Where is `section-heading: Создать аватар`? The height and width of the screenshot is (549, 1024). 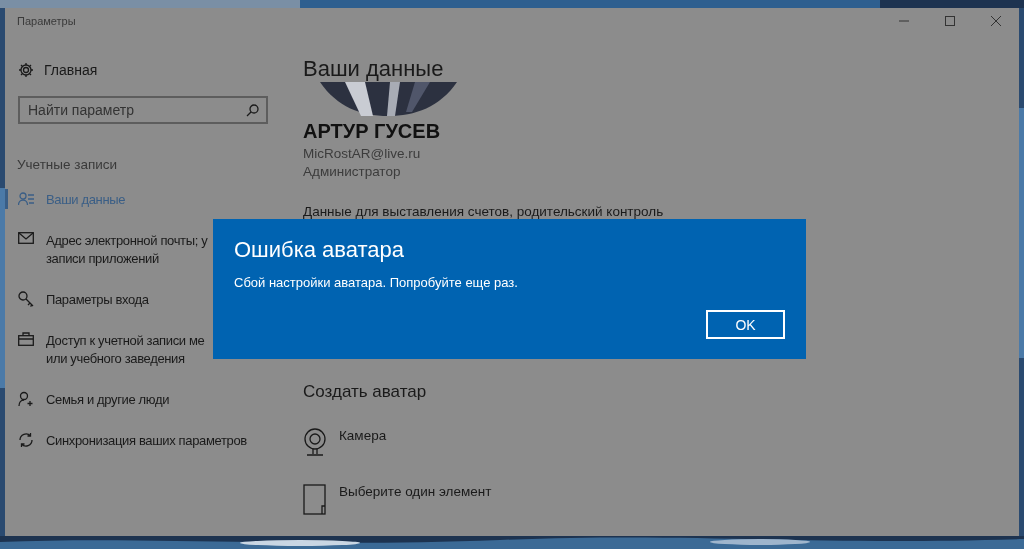
section-heading: Создать аватар is located at coordinates (365, 392).